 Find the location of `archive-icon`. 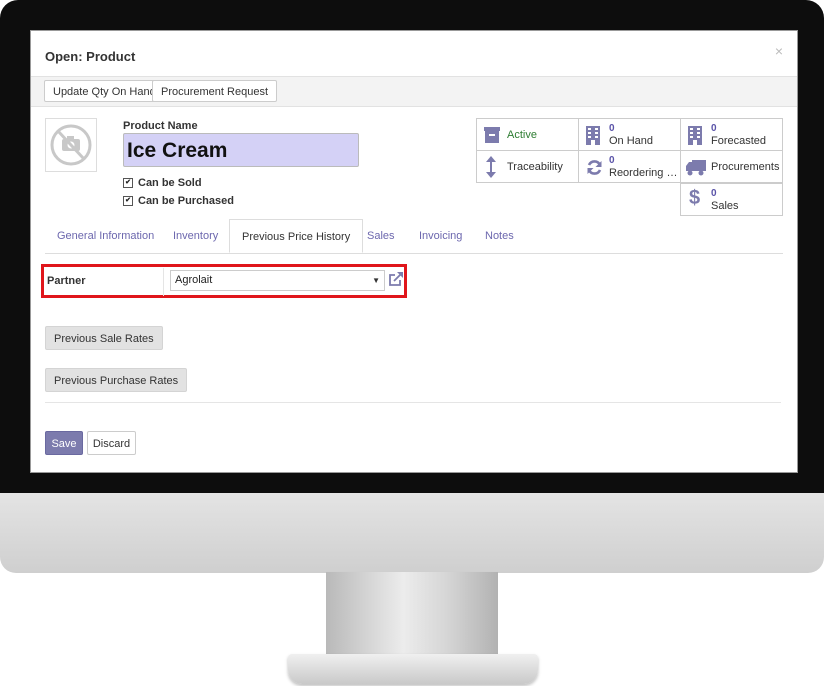

archive-icon is located at coordinates (492, 136).